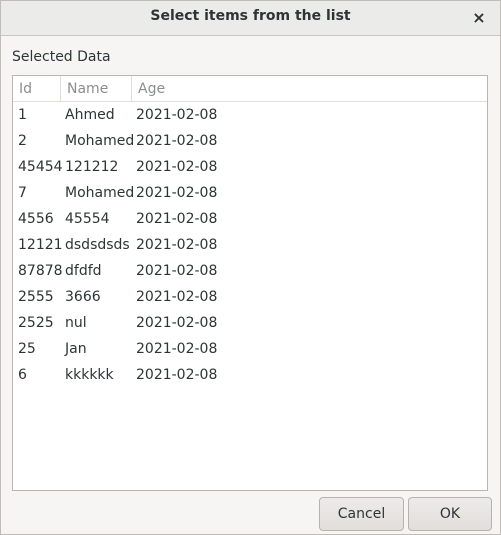 Image resolution: width=501 pixels, height=535 pixels. What do you see at coordinates (250, 193) in the screenshot?
I see `table-row: 7 Mohamed 2021-02-08` at bounding box center [250, 193].